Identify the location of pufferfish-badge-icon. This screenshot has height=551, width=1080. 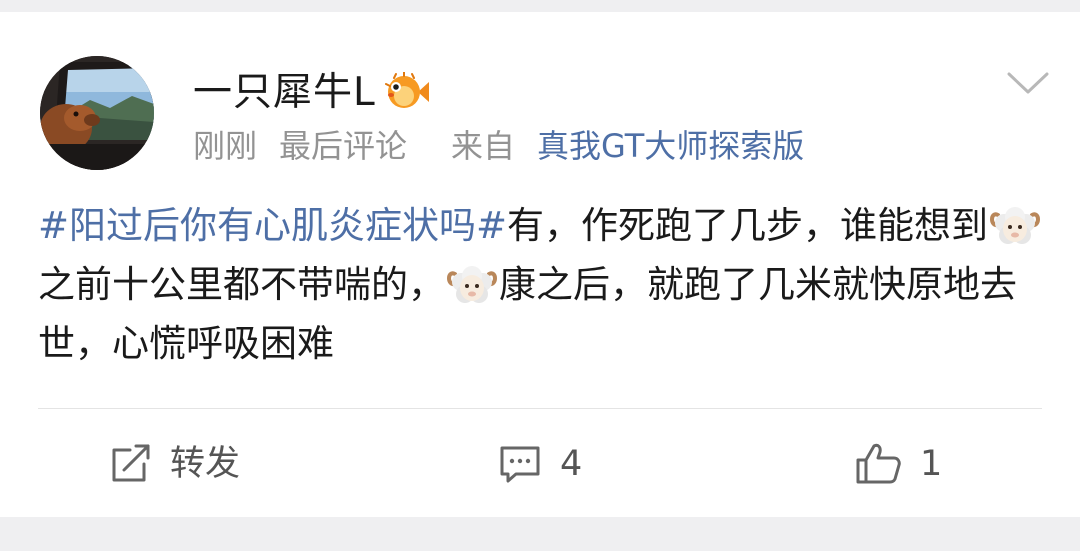
(407, 91).